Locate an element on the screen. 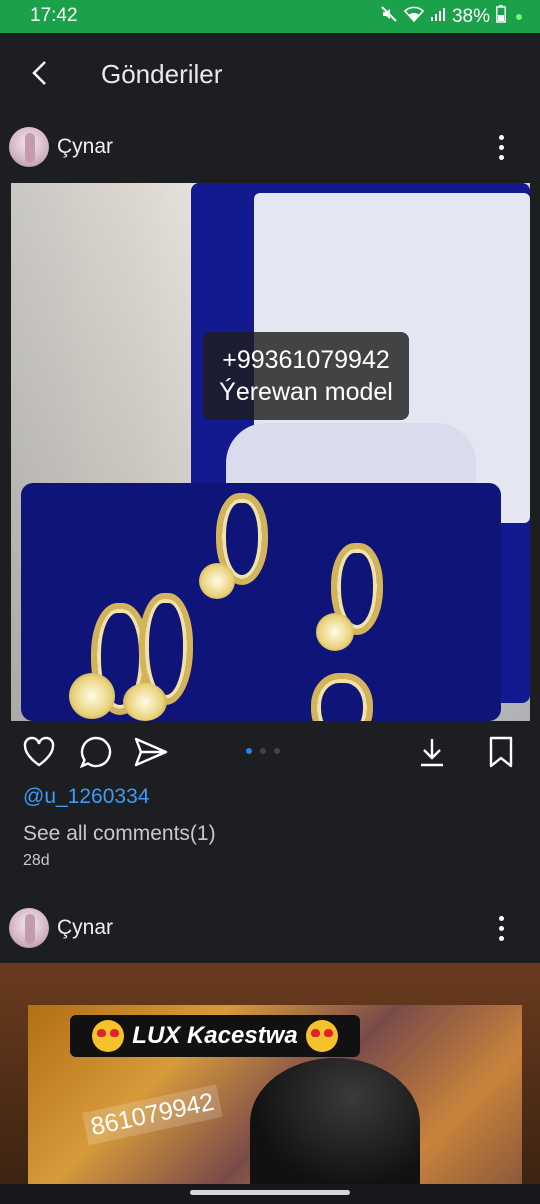 Image resolution: width=540 pixels, height=1204 pixels. mute-icon is located at coordinates (389, 17).